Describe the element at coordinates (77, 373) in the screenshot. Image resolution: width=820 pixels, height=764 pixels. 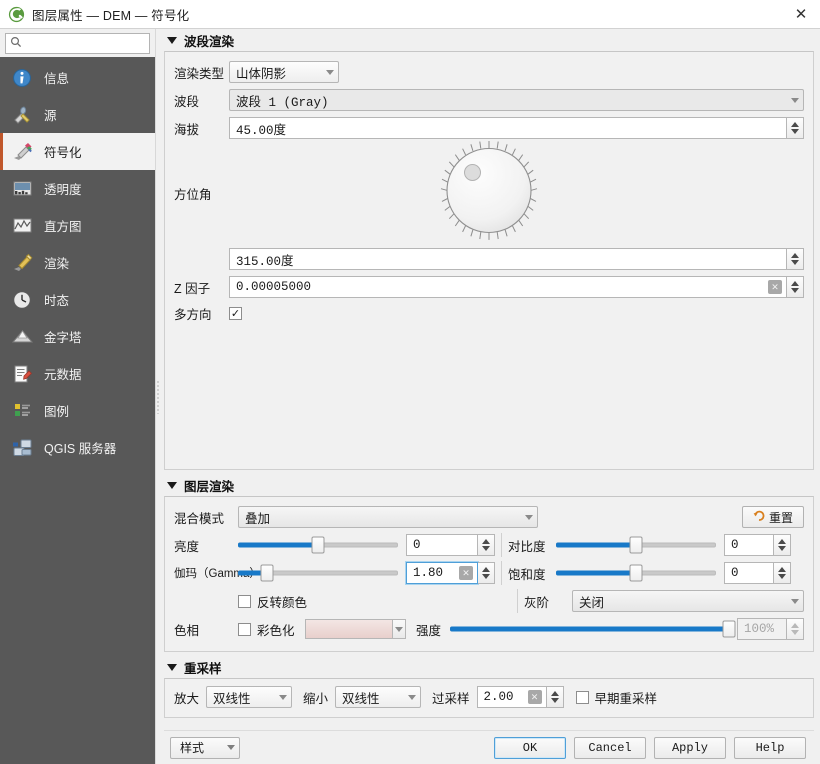
I see `sidebar-item-metadata: 元数据` at that location.